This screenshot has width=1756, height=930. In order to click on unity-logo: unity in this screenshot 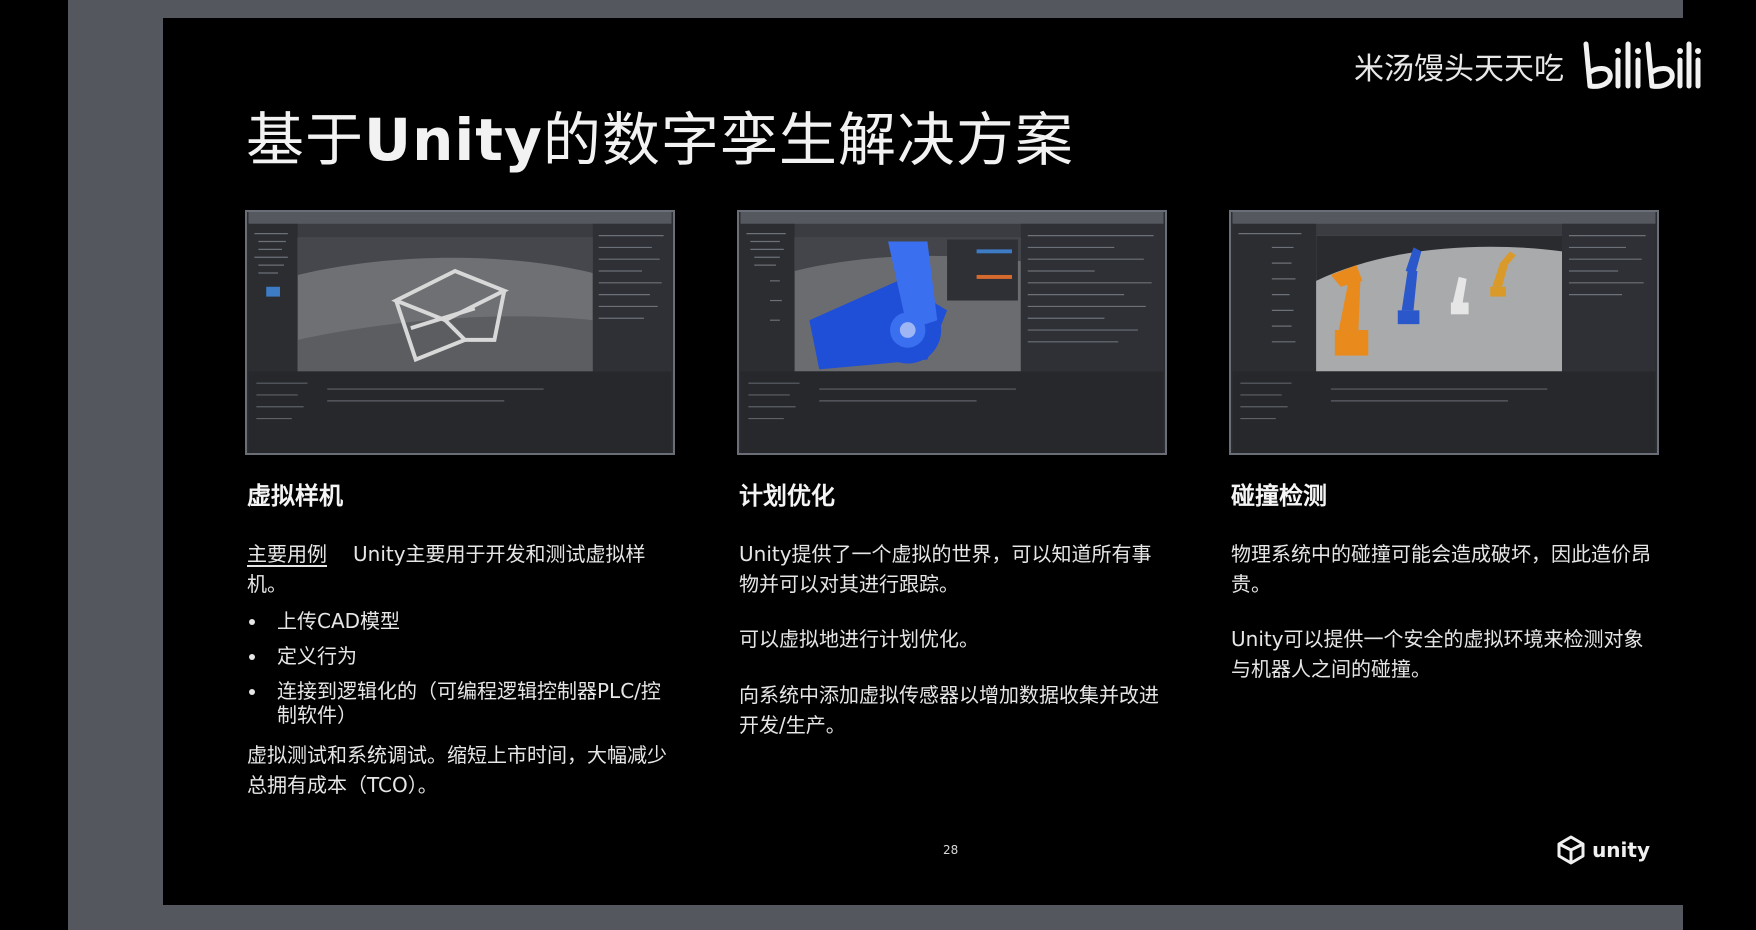, I will do `click(1603, 850)`.